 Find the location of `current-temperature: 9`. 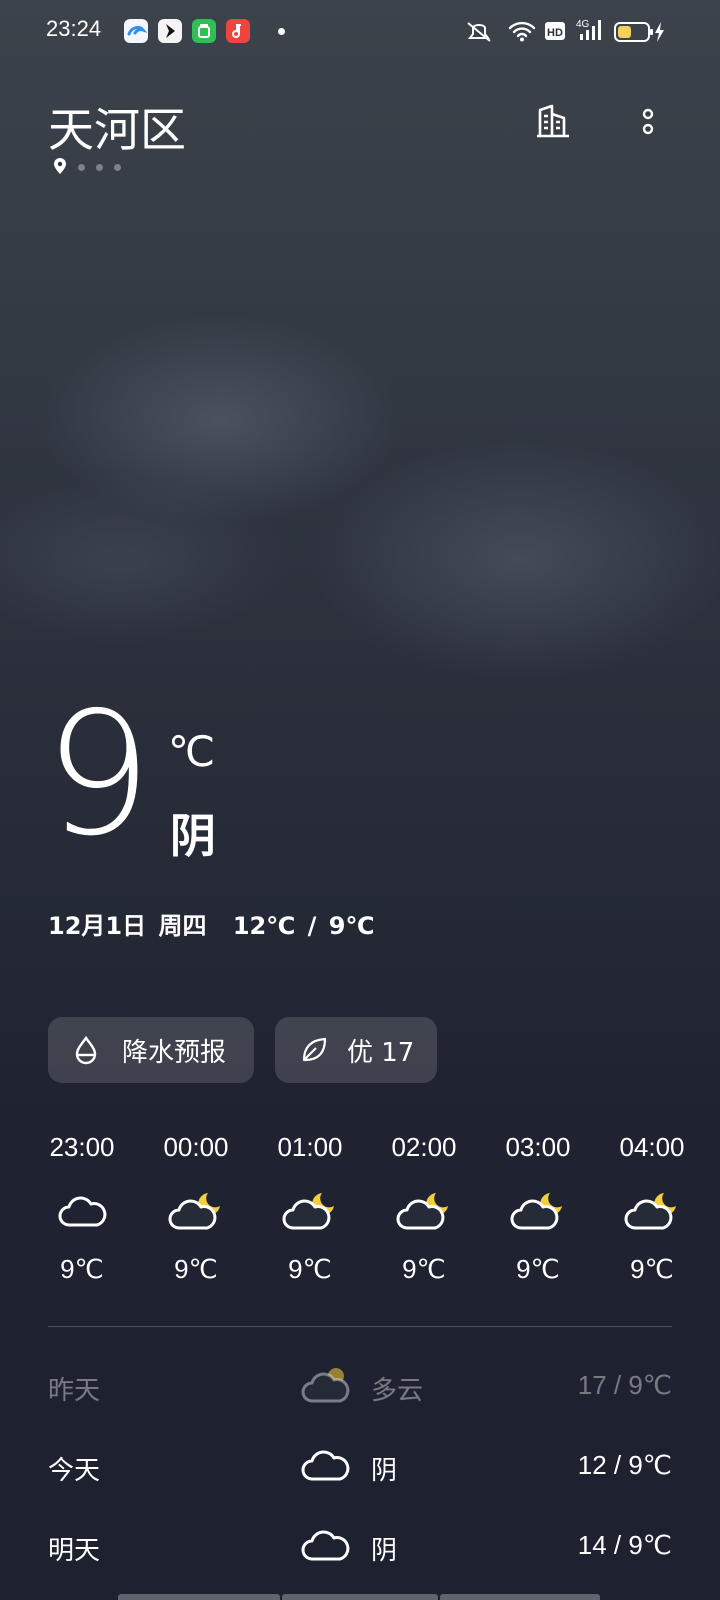

current-temperature: 9 is located at coordinates (98, 775).